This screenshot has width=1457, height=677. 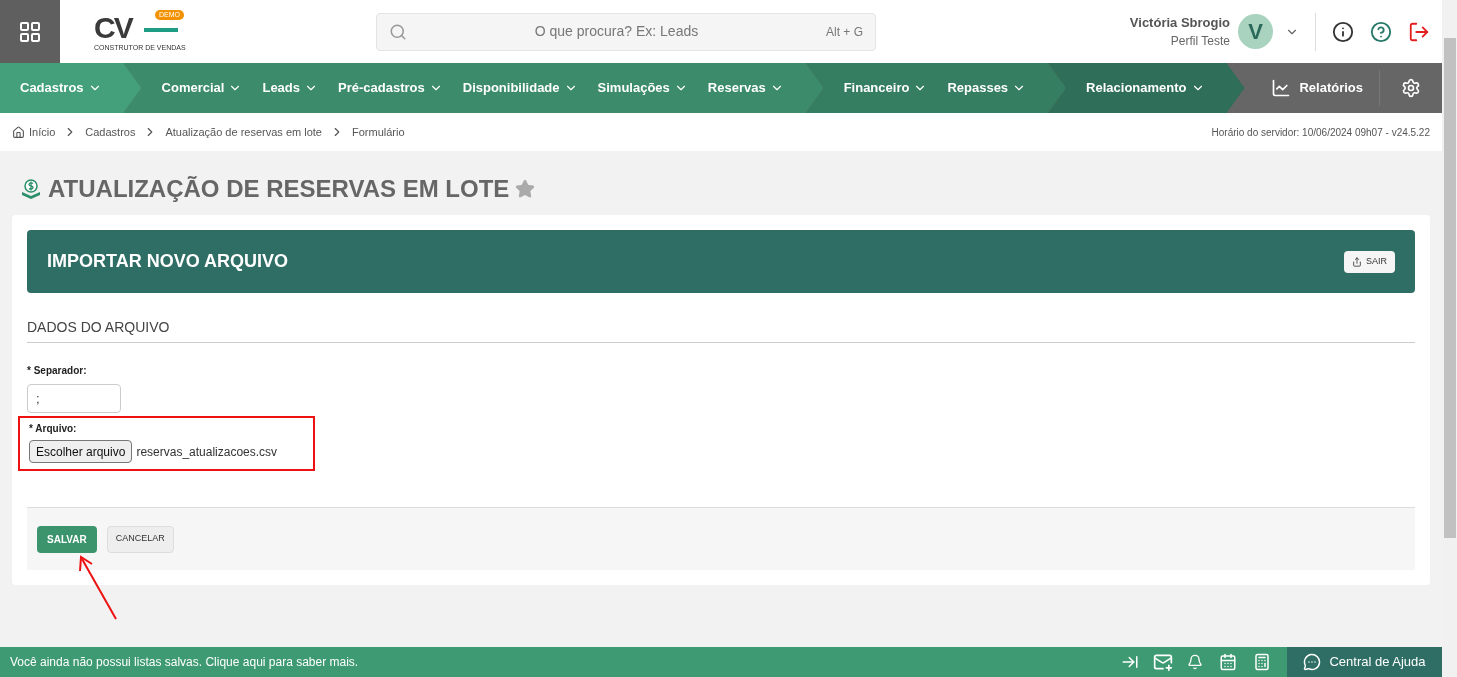 I want to click on nav-menu-item: Cadastros, so click(x=61, y=88).